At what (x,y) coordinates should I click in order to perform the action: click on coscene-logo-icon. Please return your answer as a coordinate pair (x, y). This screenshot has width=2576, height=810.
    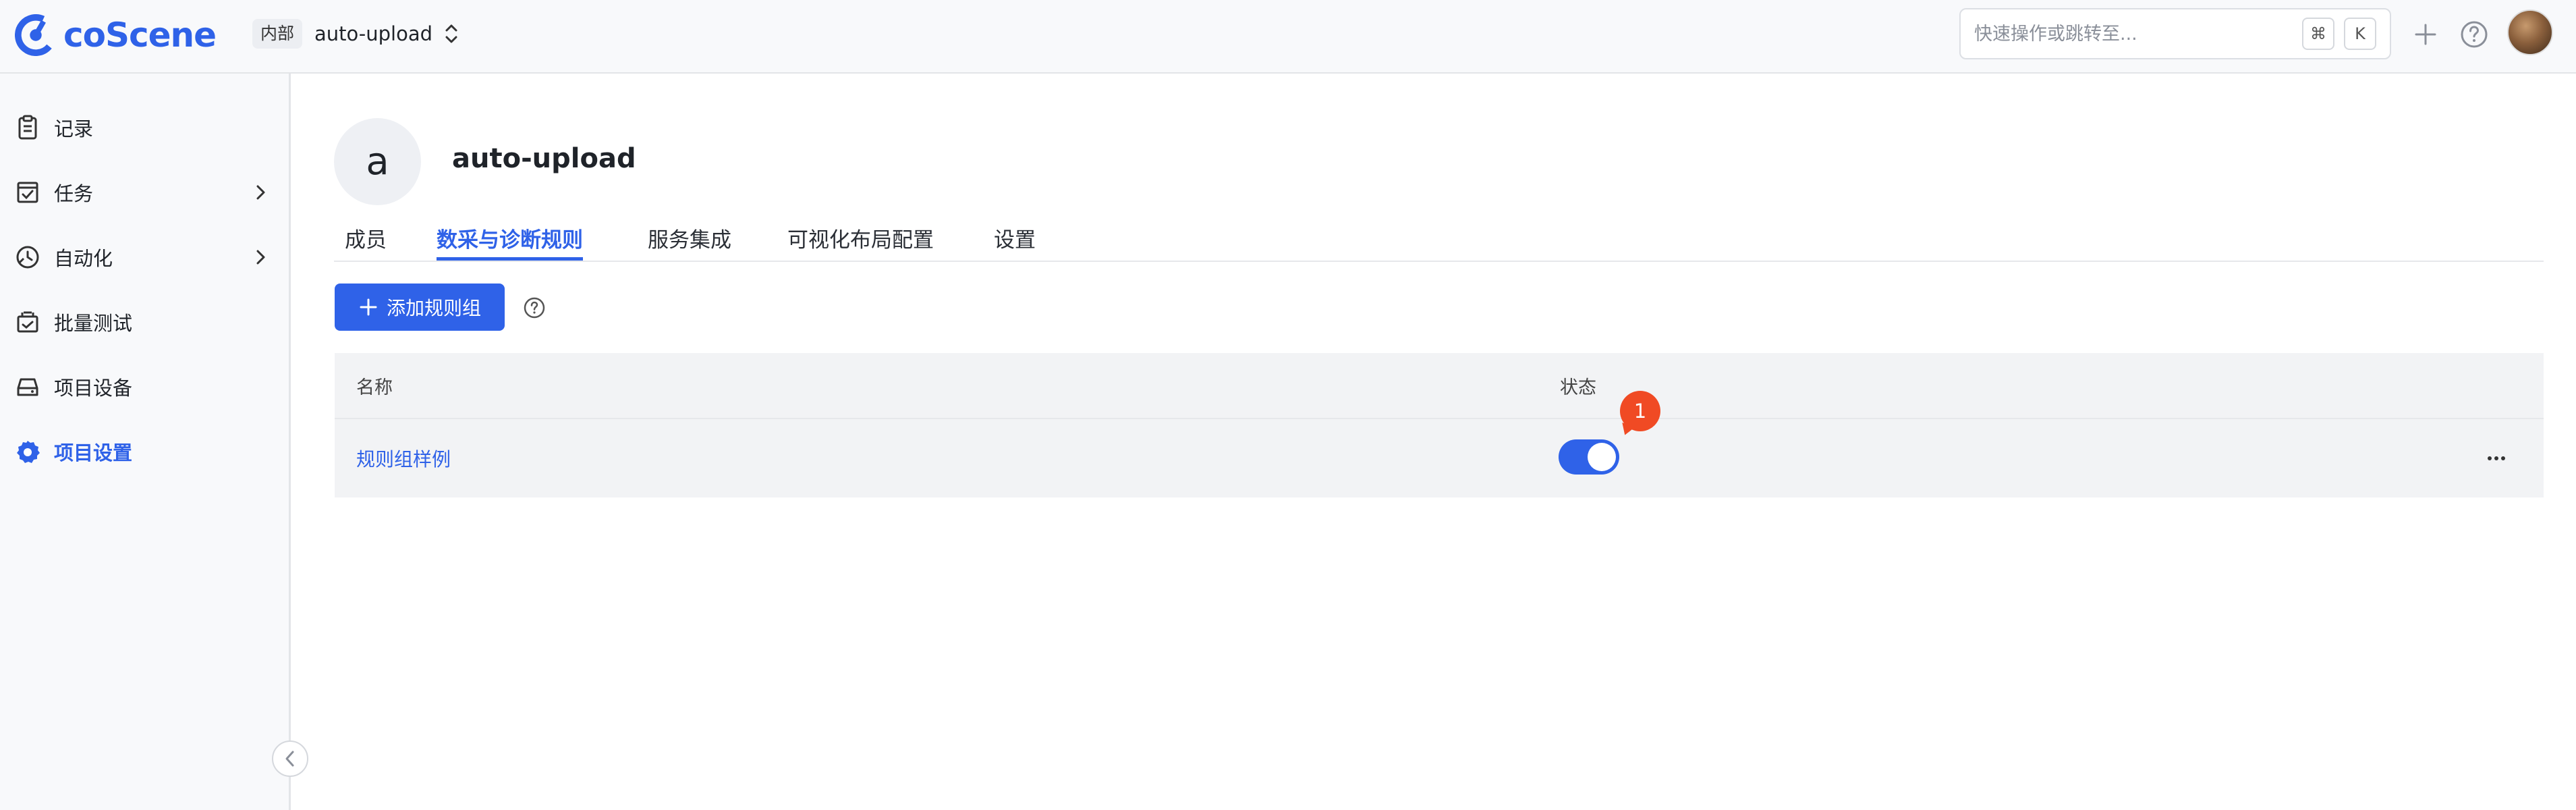
    Looking at the image, I should click on (36, 35).